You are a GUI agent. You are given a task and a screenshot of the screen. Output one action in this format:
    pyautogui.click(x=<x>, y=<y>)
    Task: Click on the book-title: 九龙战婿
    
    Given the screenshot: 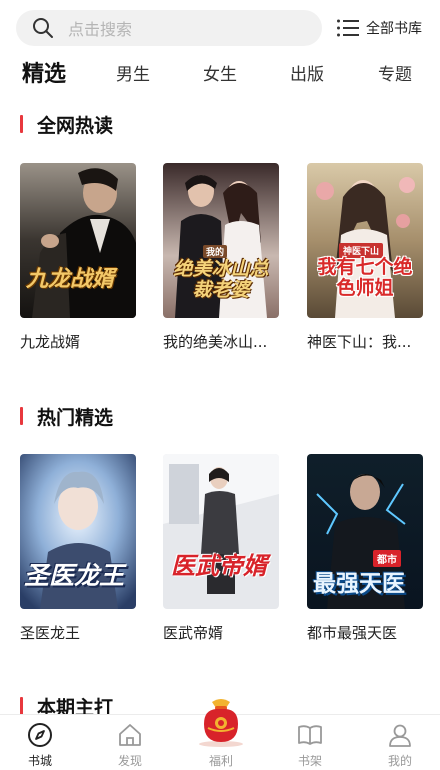 What is the action you would take?
    pyautogui.click(x=50, y=342)
    